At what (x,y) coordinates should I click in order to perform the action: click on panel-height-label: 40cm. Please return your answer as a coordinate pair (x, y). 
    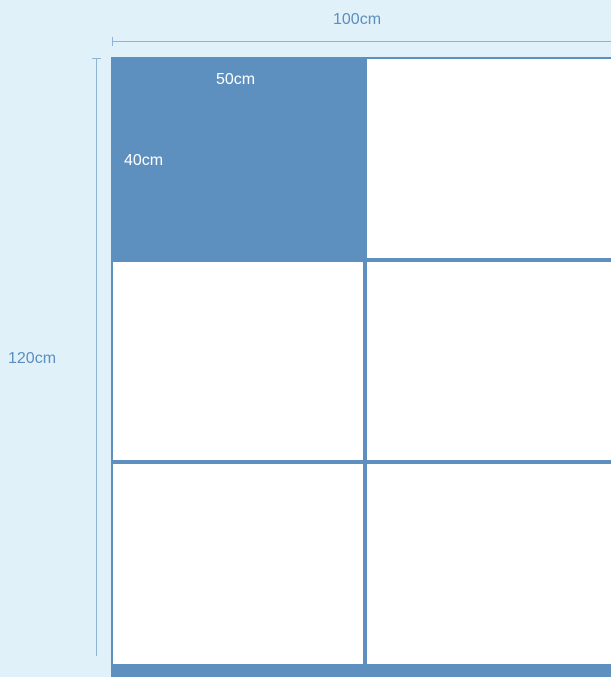
    Looking at the image, I should click on (144, 160).